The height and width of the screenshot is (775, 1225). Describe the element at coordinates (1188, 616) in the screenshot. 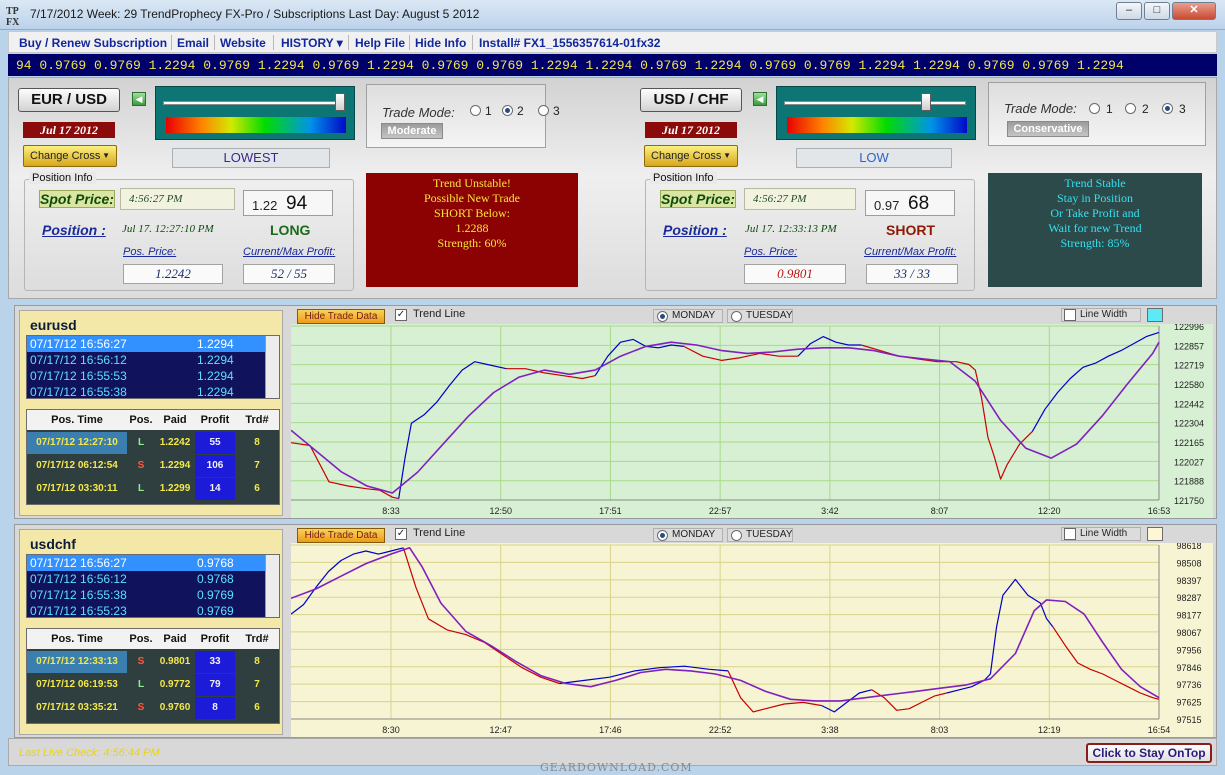

I see `y-tick-label: 98177` at that location.